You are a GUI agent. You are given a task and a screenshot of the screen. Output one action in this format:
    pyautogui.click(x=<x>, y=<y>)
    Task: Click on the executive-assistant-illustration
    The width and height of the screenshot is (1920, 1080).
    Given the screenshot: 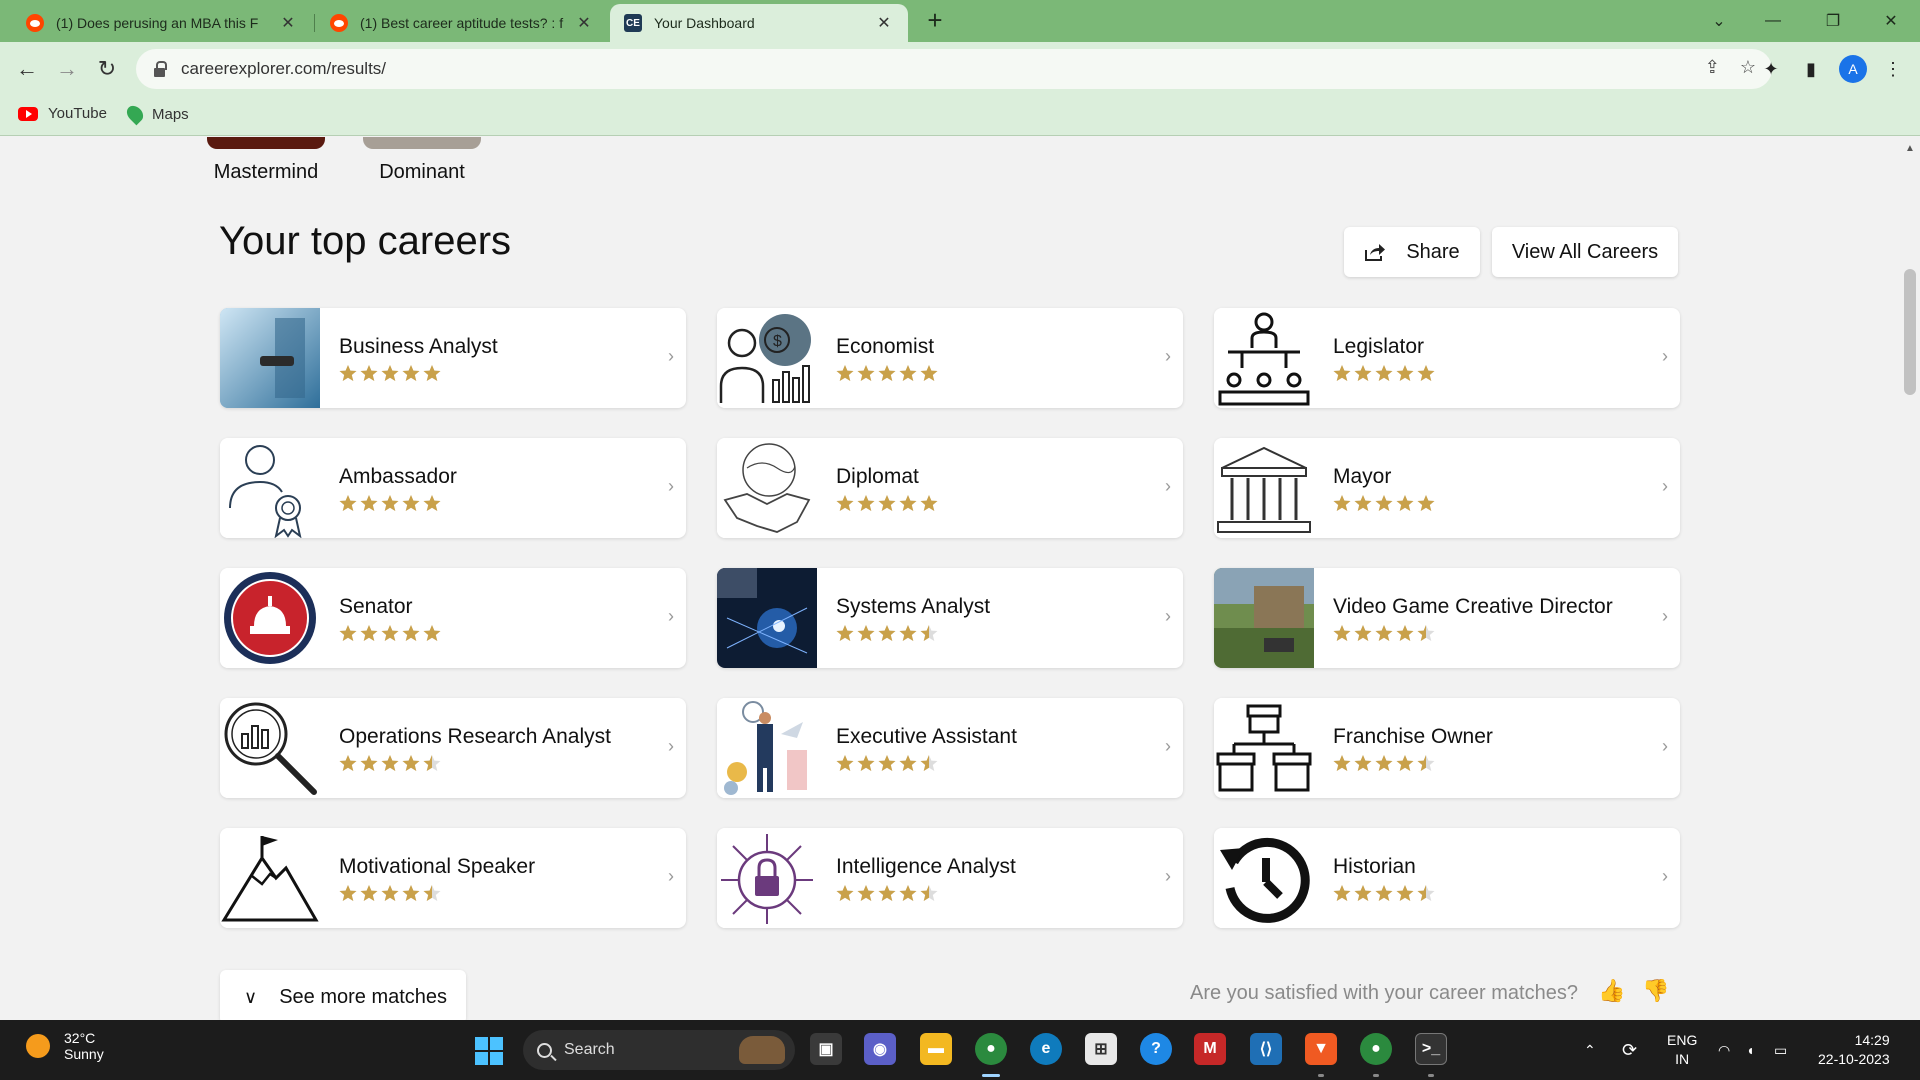 What is the action you would take?
    pyautogui.click(x=767, y=748)
    